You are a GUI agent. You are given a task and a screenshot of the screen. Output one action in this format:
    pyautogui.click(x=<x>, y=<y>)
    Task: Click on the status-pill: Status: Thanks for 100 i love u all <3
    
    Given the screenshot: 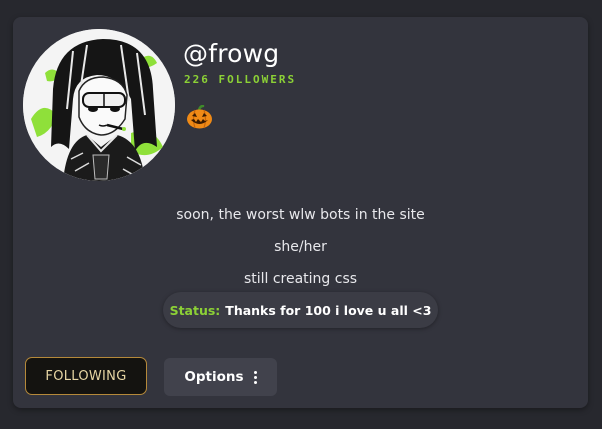 What is the action you would take?
    pyautogui.click(x=300, y=310)
    